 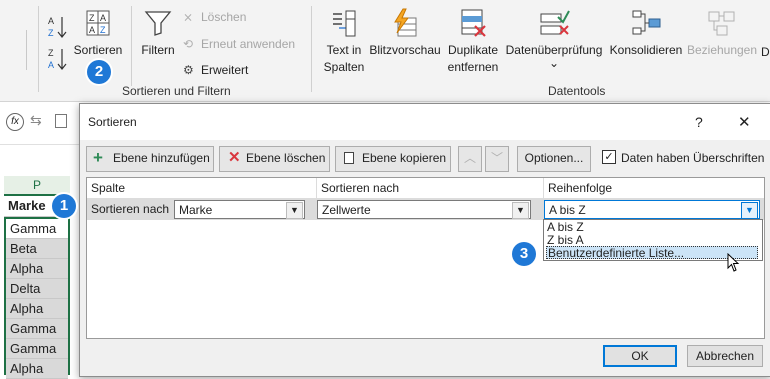 What do you see at coordinates (188, 17) in the screenshot?
I see `clear-filter-icon: ⨯` at bounding box center [188, 17].